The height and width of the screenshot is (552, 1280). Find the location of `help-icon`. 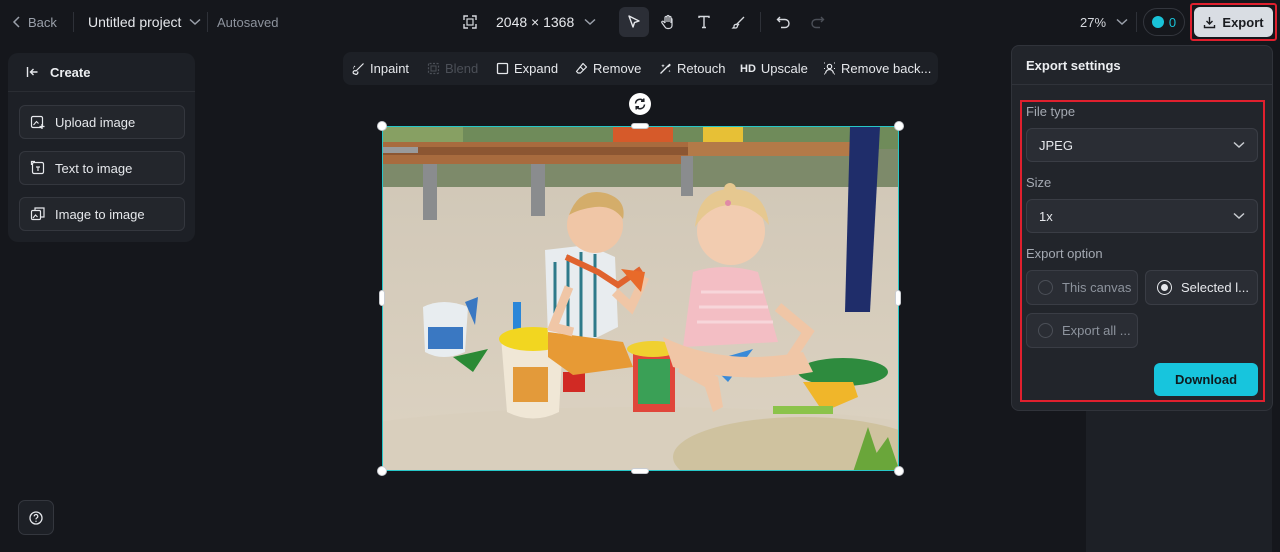

help-icon is located at coordinates (36, 517).